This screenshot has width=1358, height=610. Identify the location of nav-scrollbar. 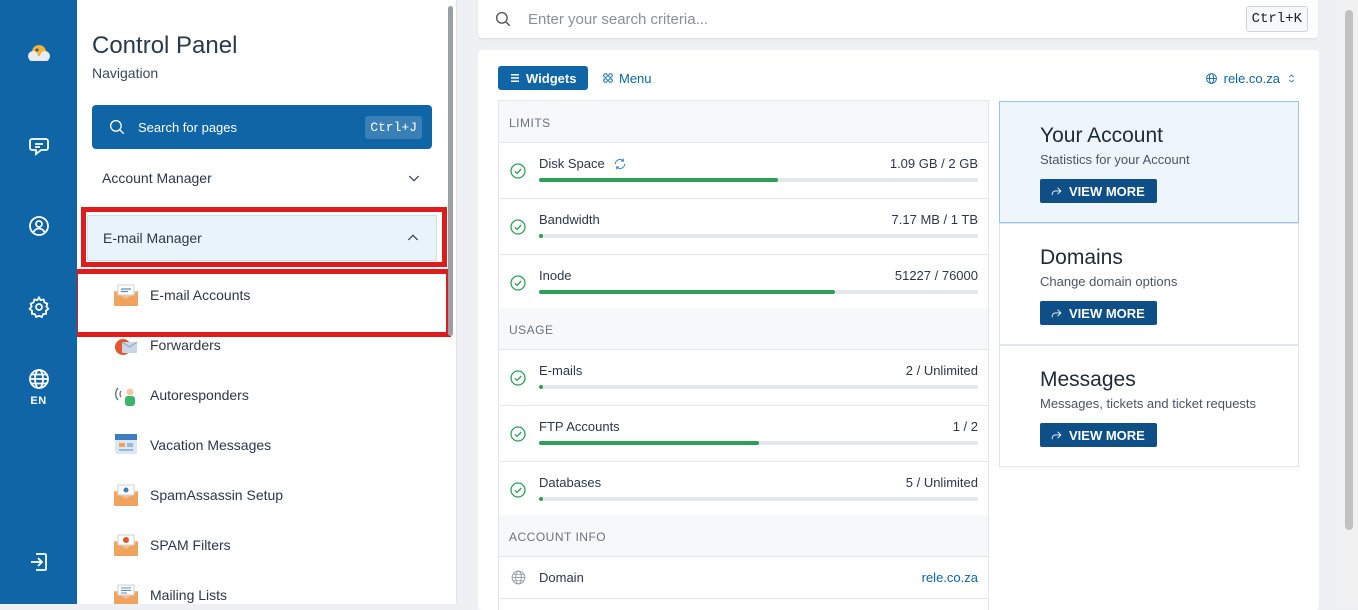
(451, 301).